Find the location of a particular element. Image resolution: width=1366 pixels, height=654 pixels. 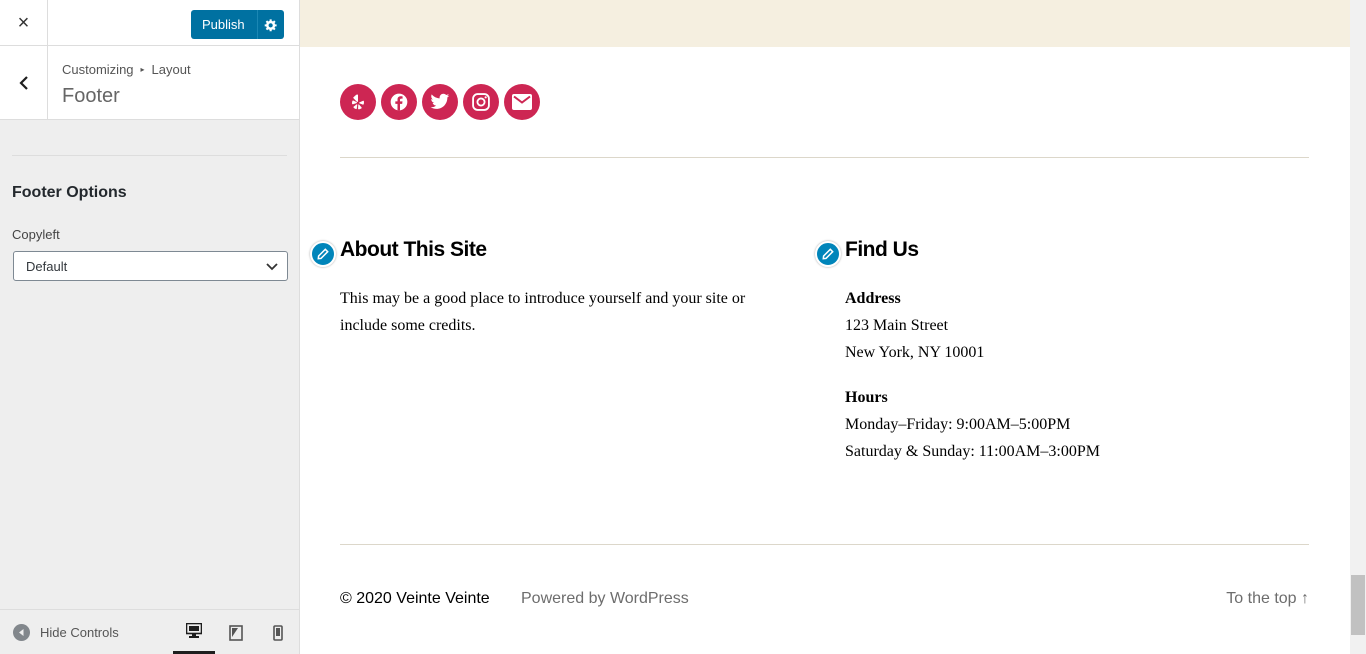

divider is located at coordinates (149, 155).